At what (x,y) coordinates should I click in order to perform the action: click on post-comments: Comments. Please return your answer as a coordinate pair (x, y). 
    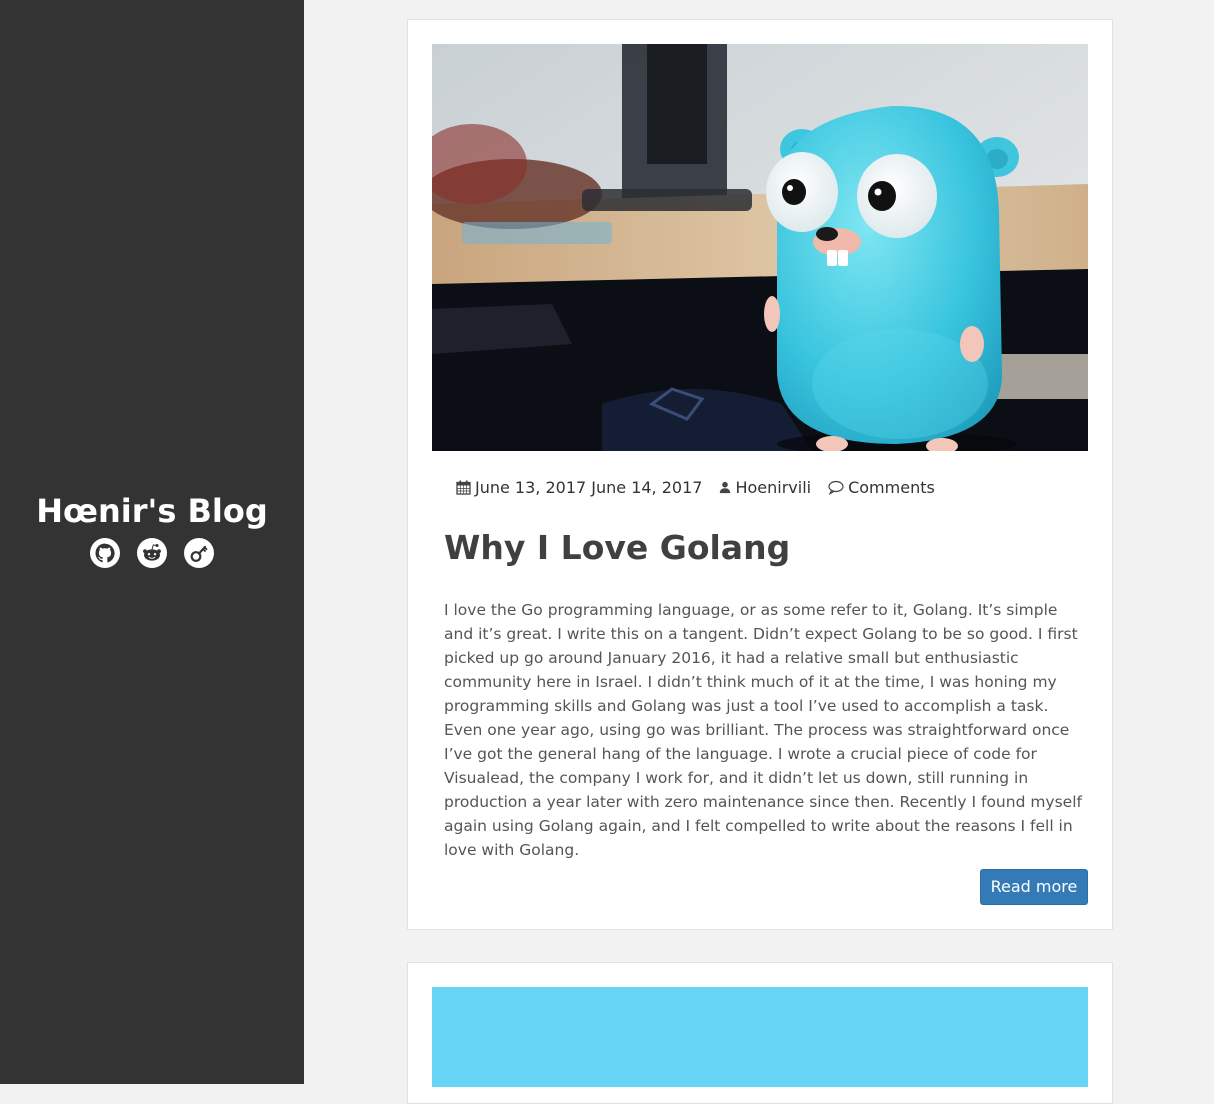
    Looking at the image, I should click on (881, 487).